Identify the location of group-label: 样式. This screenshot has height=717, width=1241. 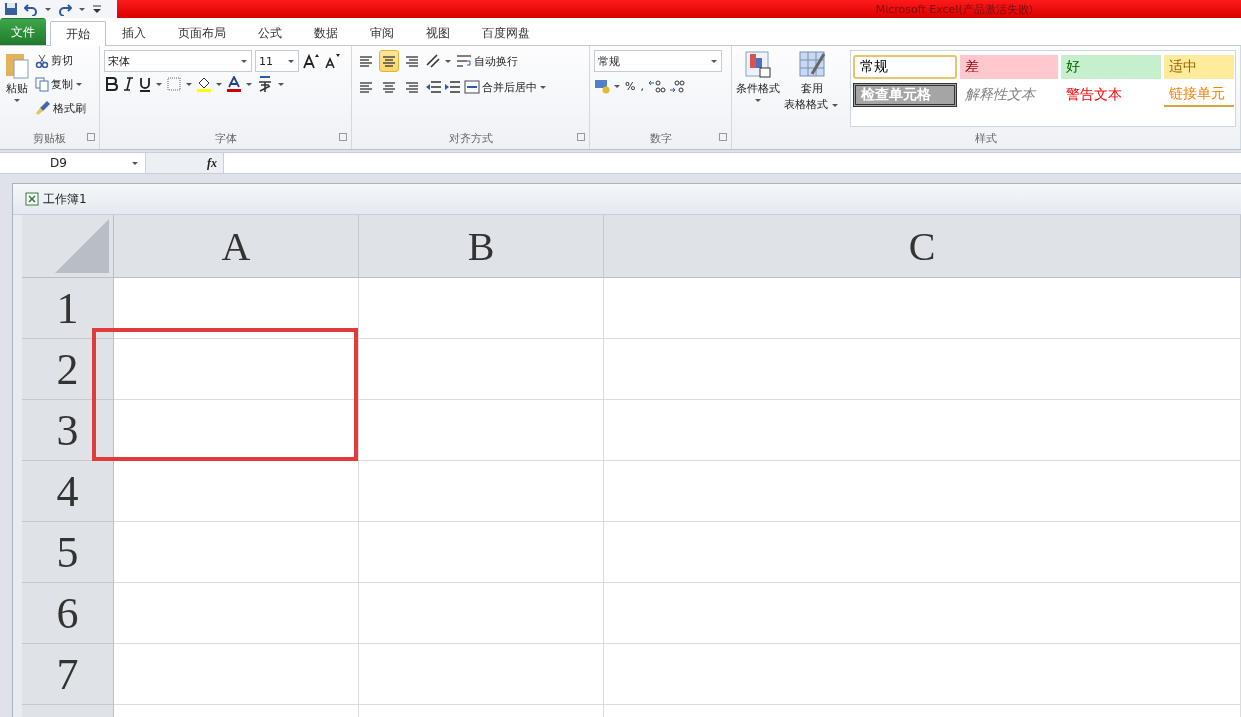
(986, 138).